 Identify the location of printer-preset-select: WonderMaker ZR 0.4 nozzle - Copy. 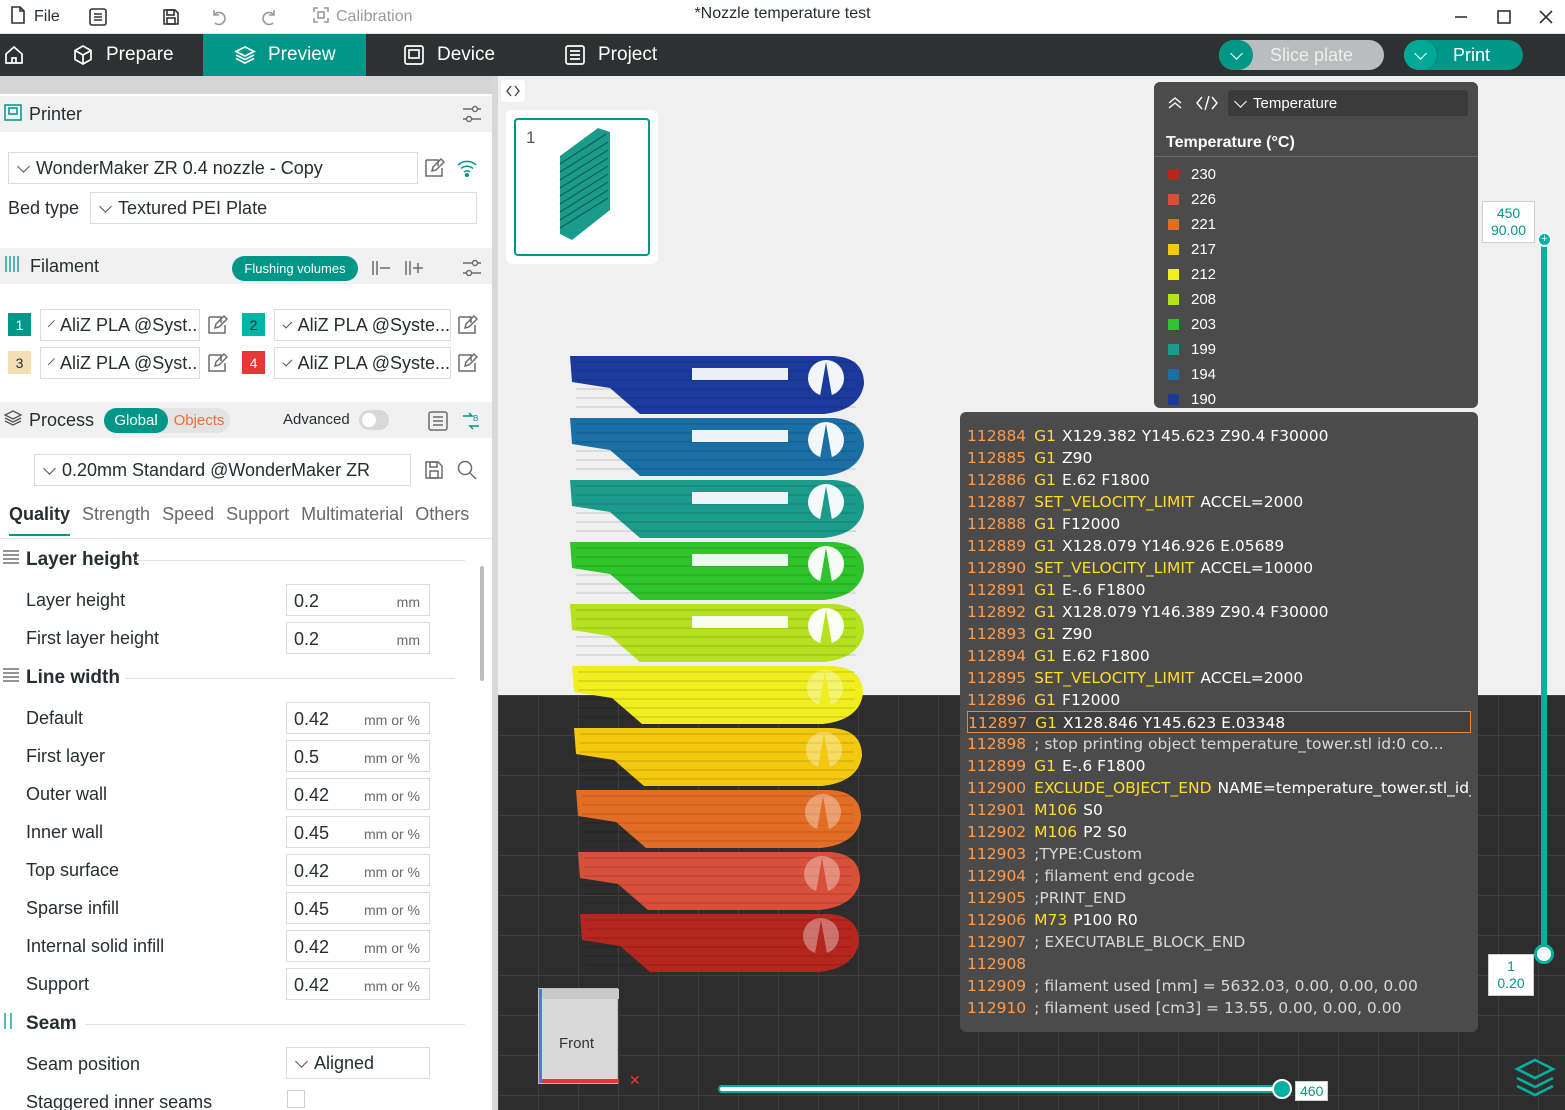
(213, 168).